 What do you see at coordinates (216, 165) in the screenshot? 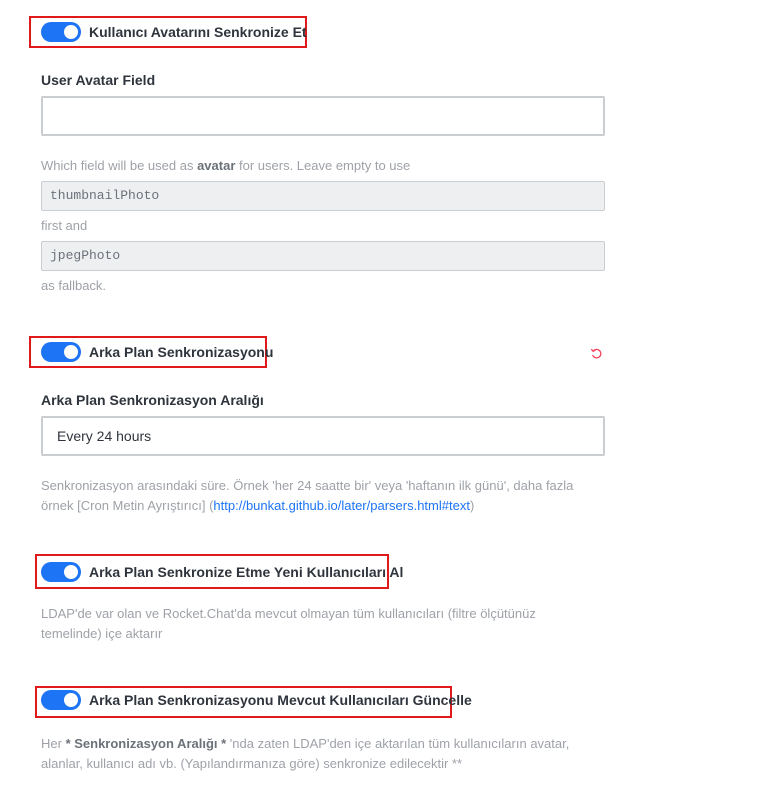
I see `hint-bold: avatar` at bounding box center [216, 165].